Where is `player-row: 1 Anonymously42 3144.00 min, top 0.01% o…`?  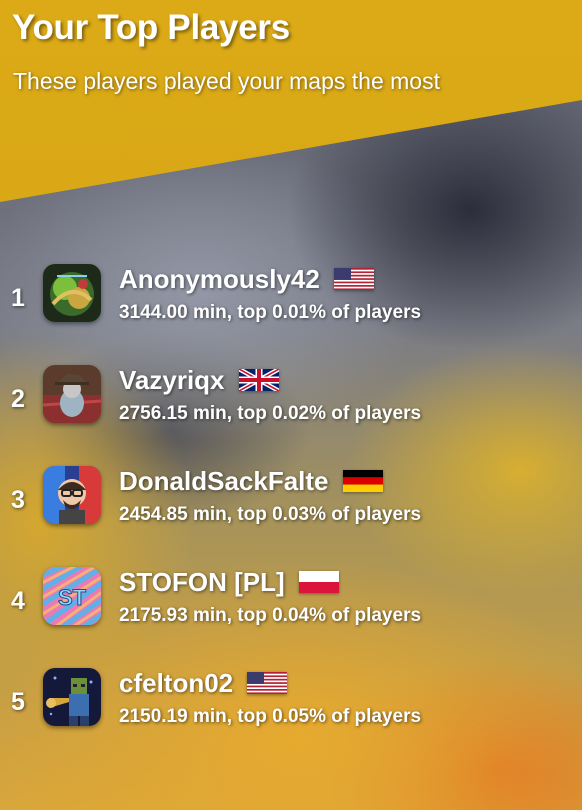
player-row: 1 Anonymously42 3144.00 min, top 0.01% o… is located at coordinates (291, 312).